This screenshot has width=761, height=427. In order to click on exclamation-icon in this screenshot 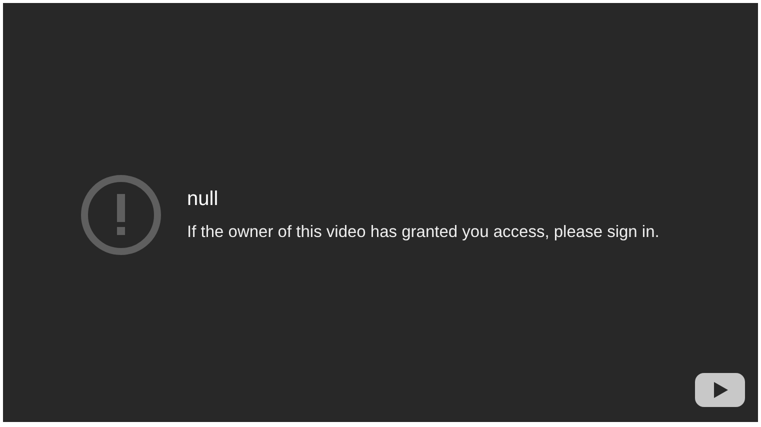, I will do `click(121, 215)`.